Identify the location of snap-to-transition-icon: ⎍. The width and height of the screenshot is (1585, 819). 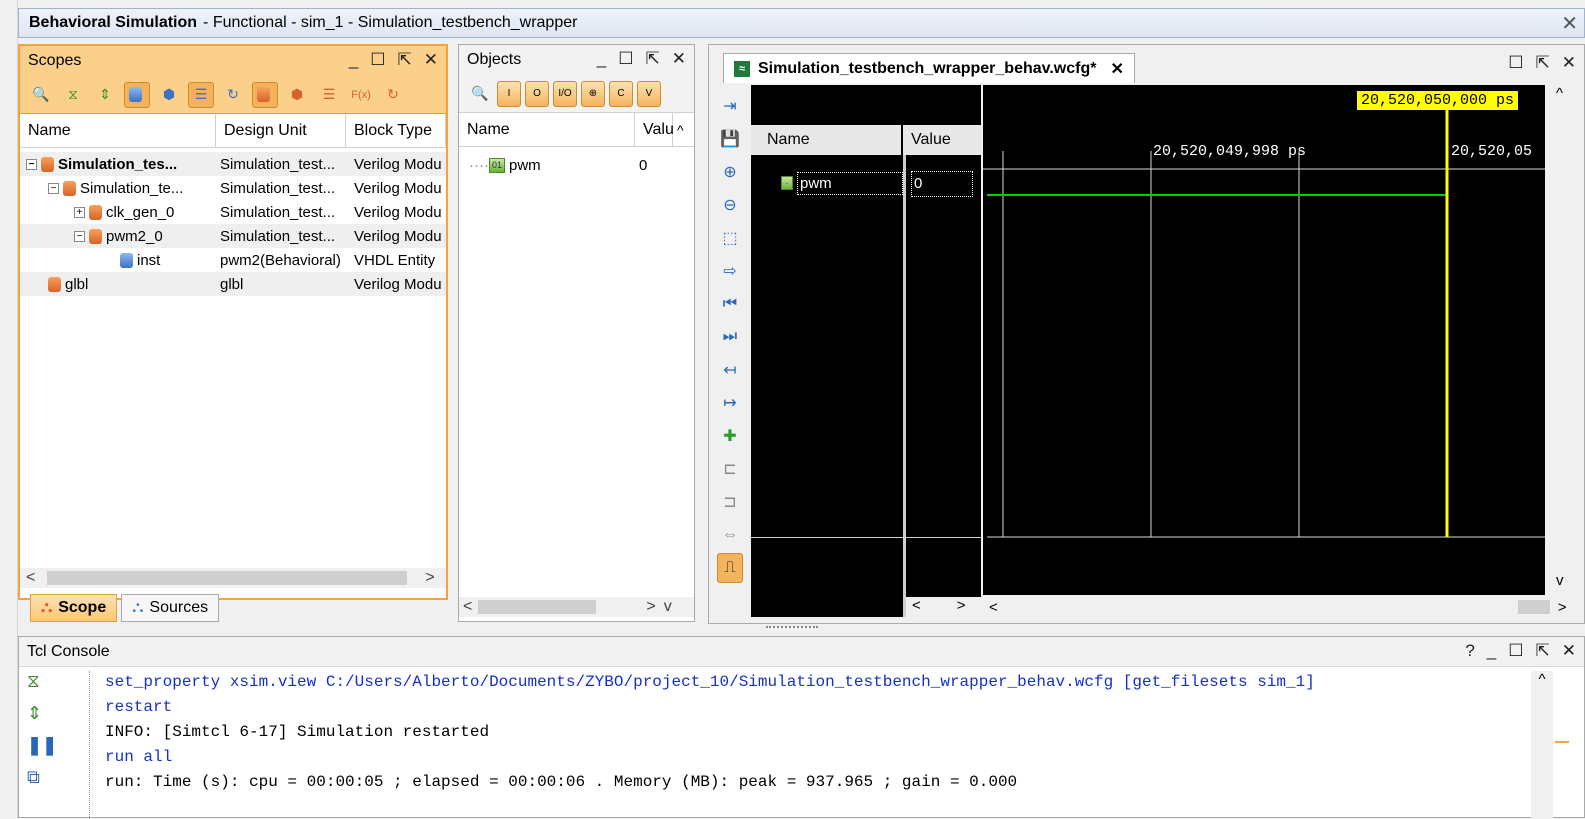
(730, 568).